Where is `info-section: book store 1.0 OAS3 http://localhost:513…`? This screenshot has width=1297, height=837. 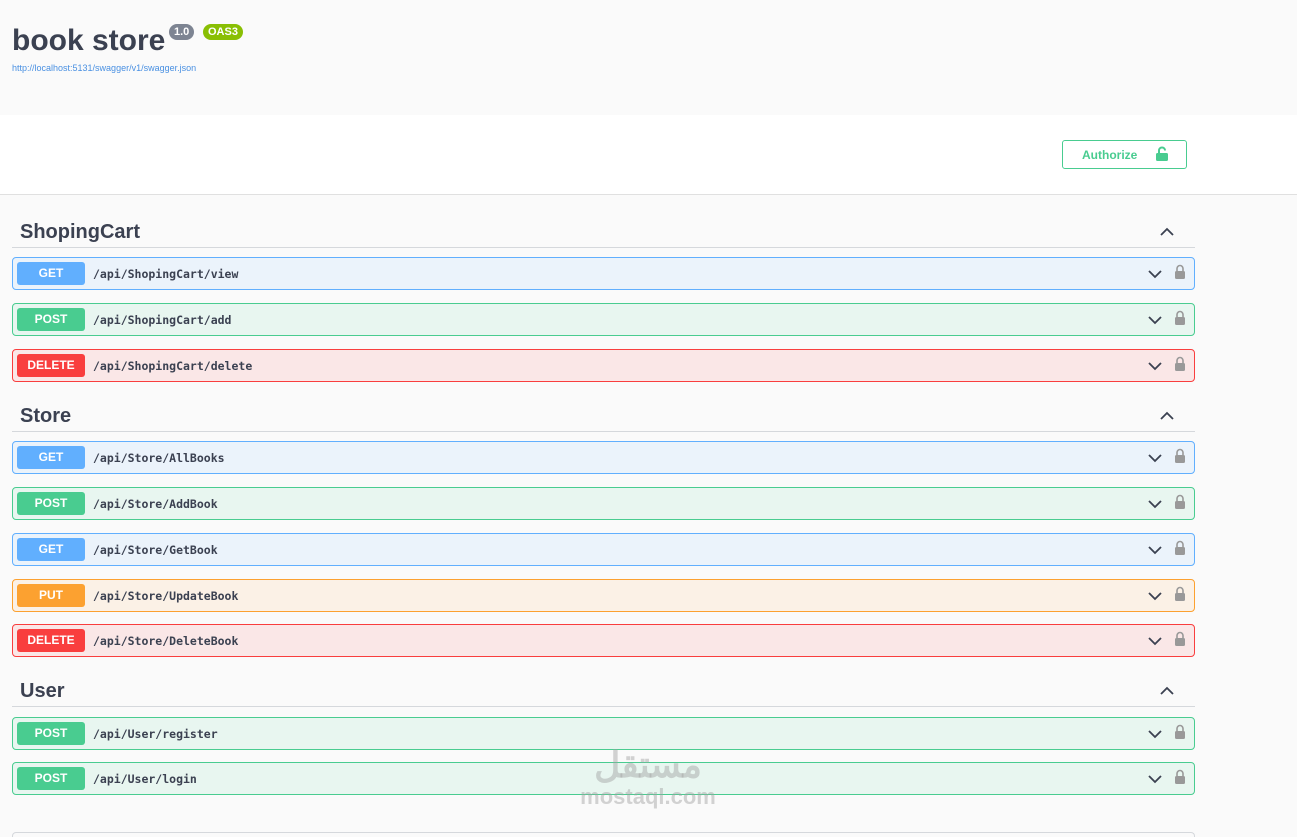 info-section: book store 1.0 OAS3 http://localhost:513… is located at coordinates (648, 57).